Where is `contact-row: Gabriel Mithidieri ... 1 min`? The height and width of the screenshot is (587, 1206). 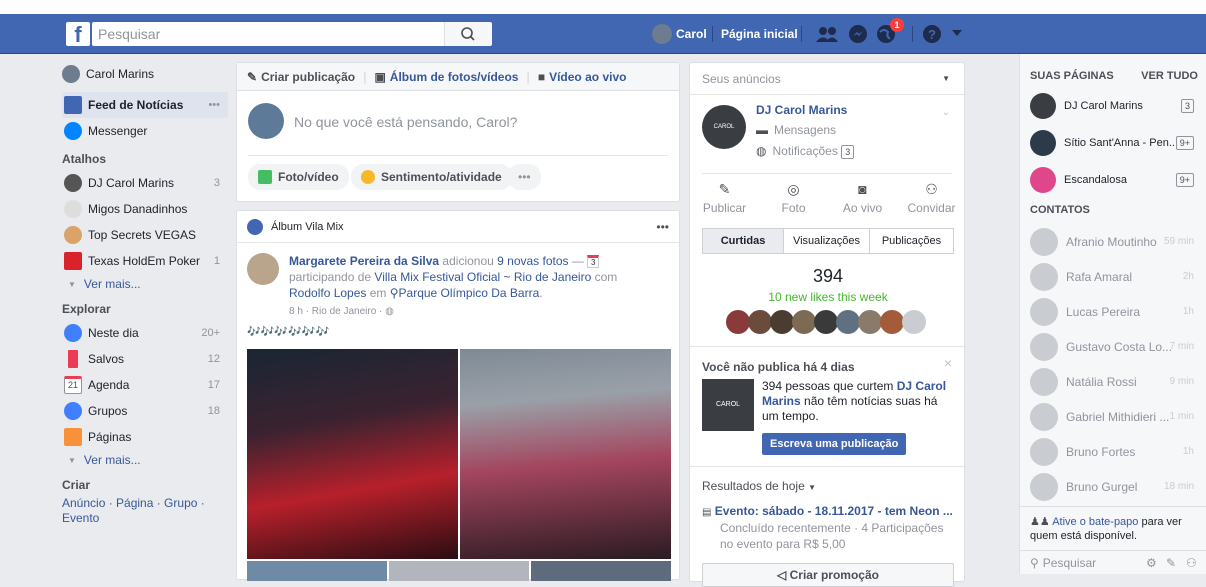
contact-row: Gabriel Mithidieri ... 1 min is located at coordinates (1113, 416).